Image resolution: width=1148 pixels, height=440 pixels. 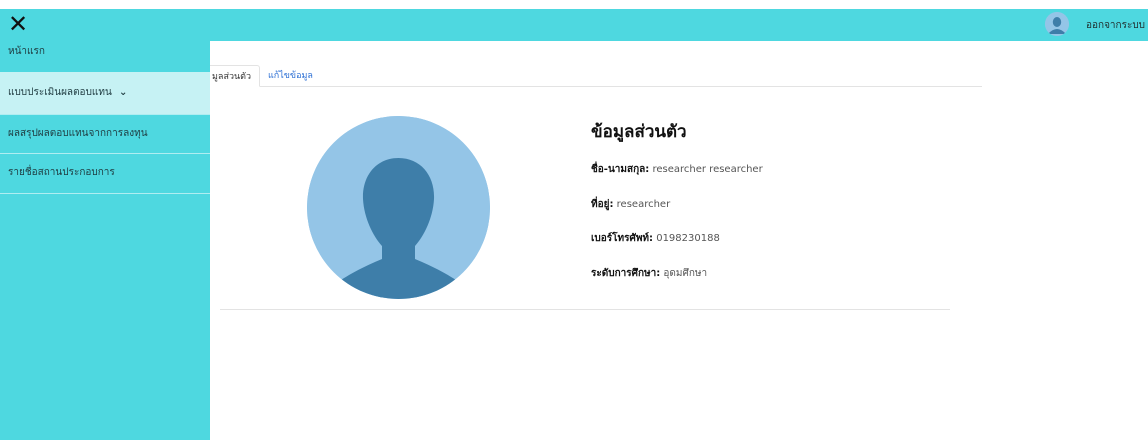 I want to click on user-silhouette-icon, so click(x=1057, y=24).